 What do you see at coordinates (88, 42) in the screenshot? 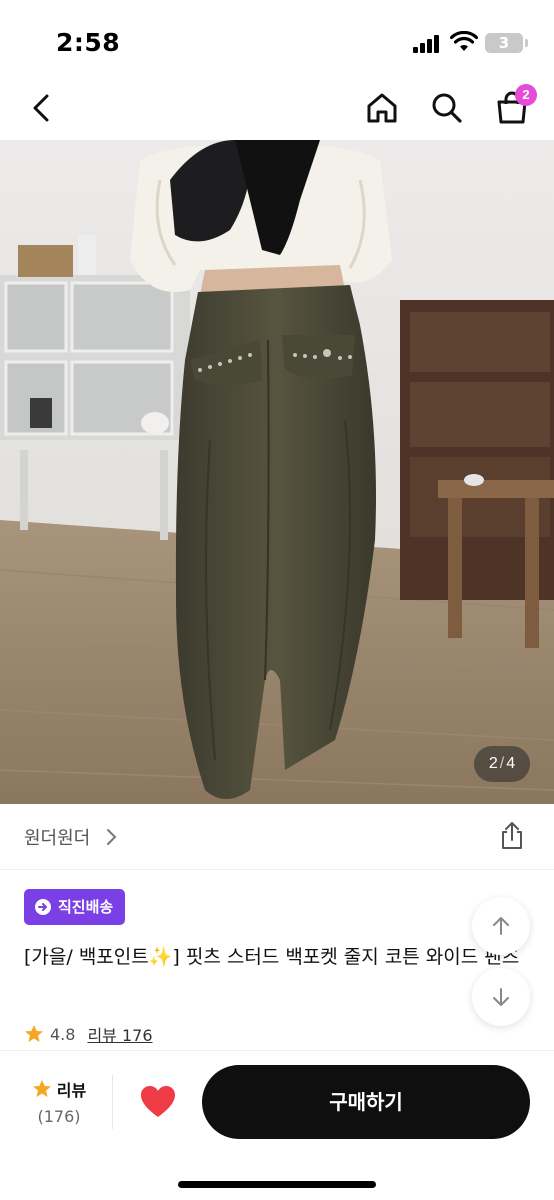
I see `status-time: 2:58` at bounding box center [88, 42].